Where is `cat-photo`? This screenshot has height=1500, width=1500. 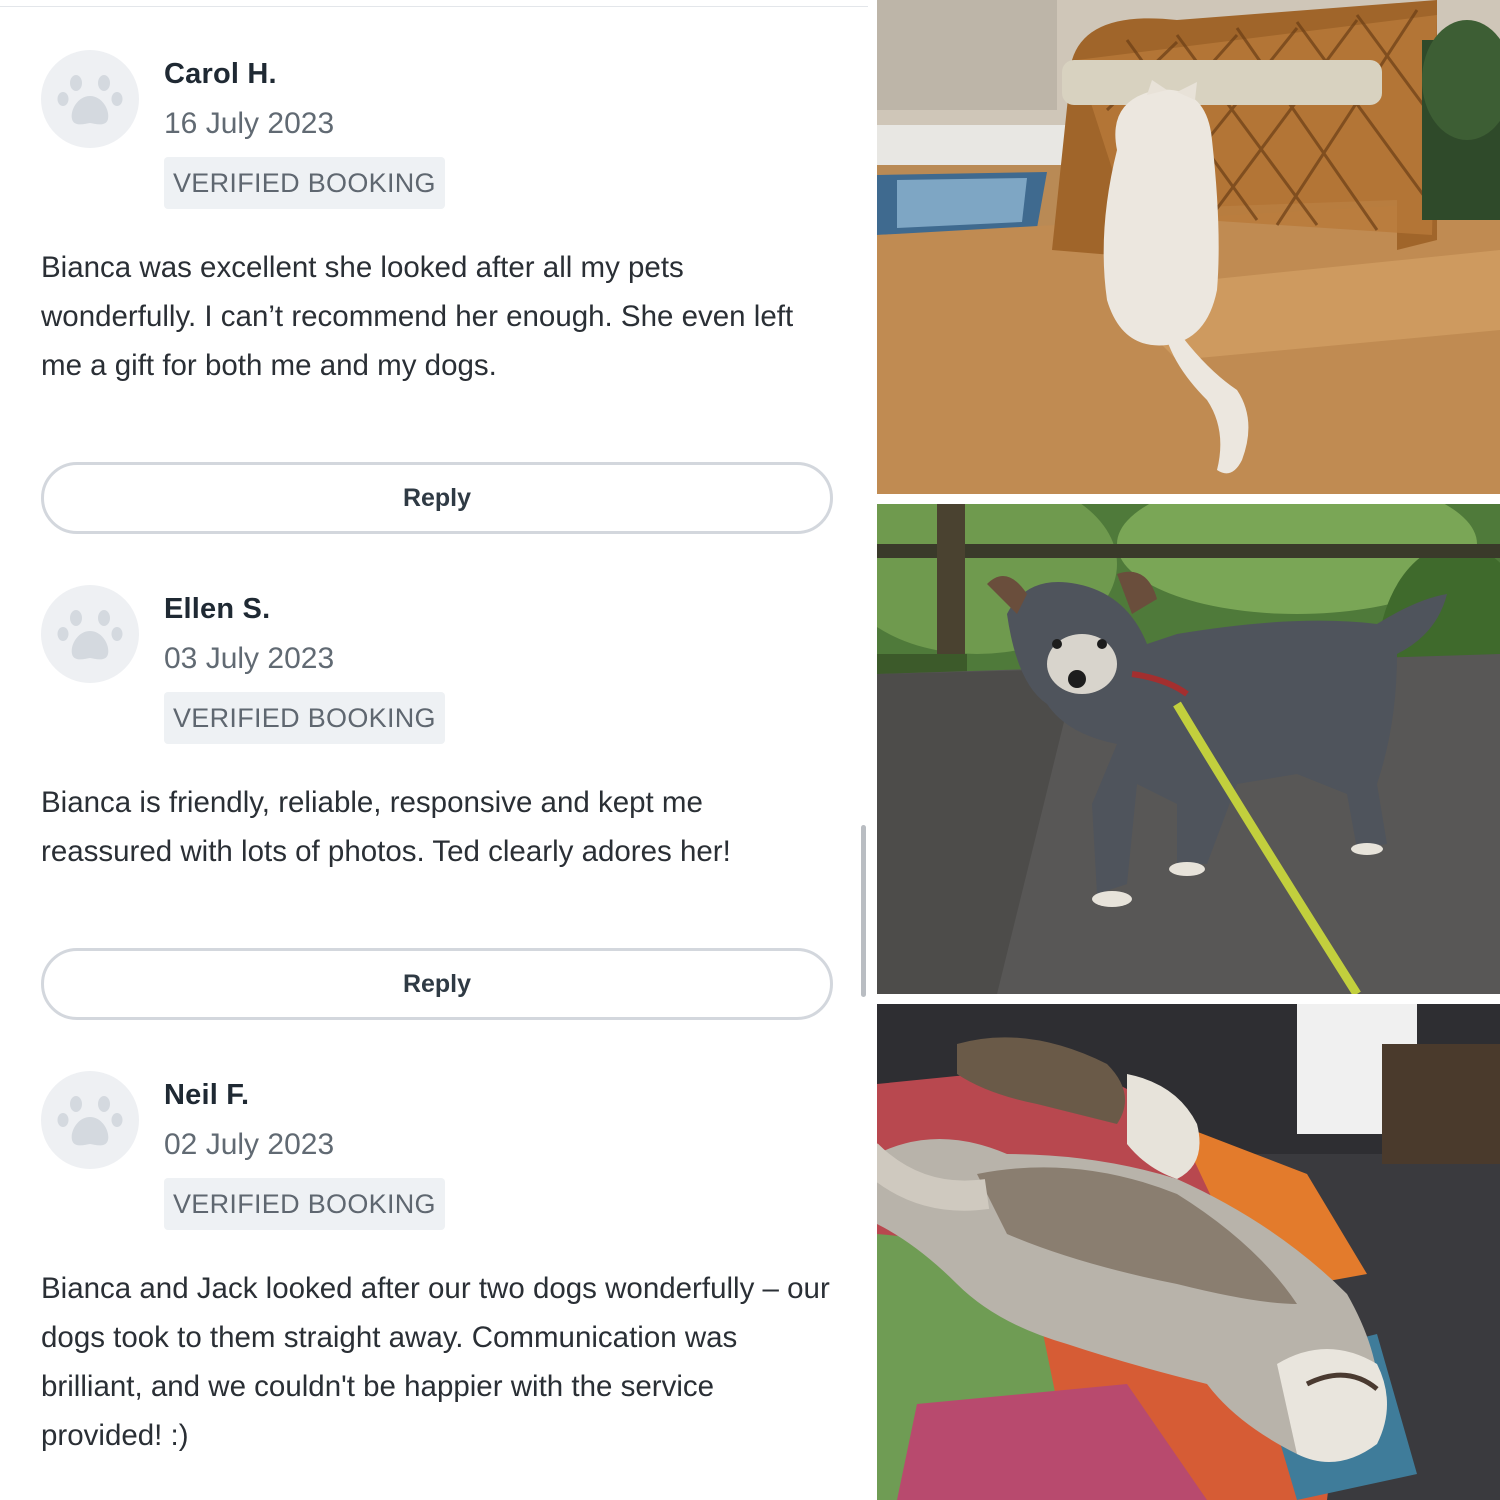 cat-photo is located at coordinates (1188, 247).